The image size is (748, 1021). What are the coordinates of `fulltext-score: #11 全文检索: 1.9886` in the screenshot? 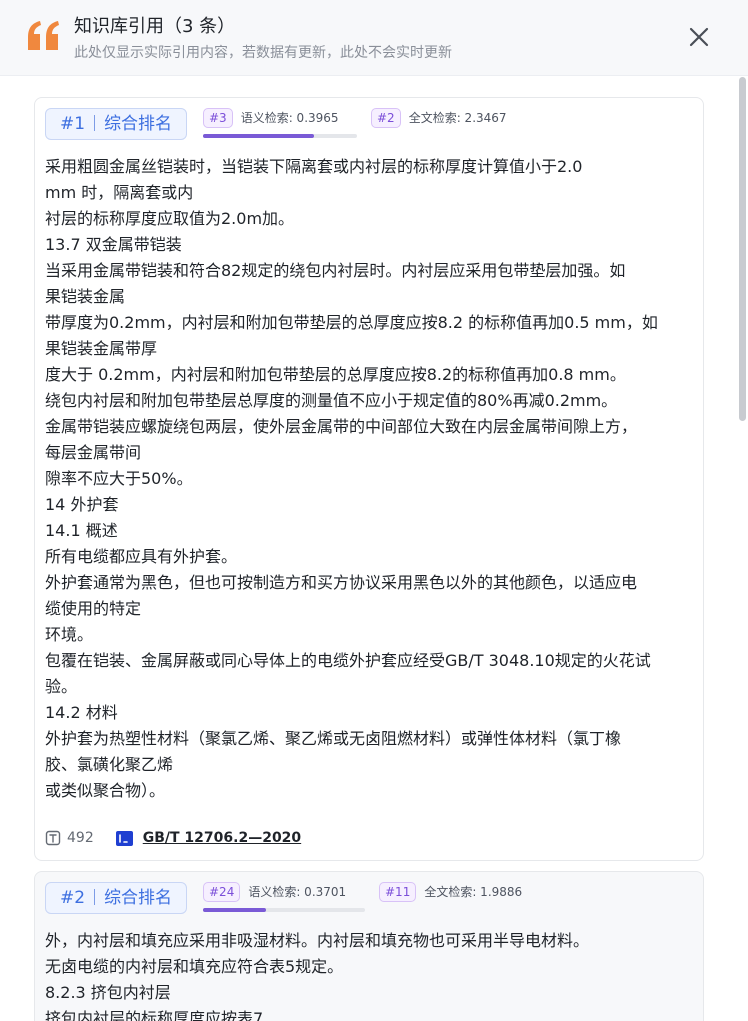 It's located at (464, 898).